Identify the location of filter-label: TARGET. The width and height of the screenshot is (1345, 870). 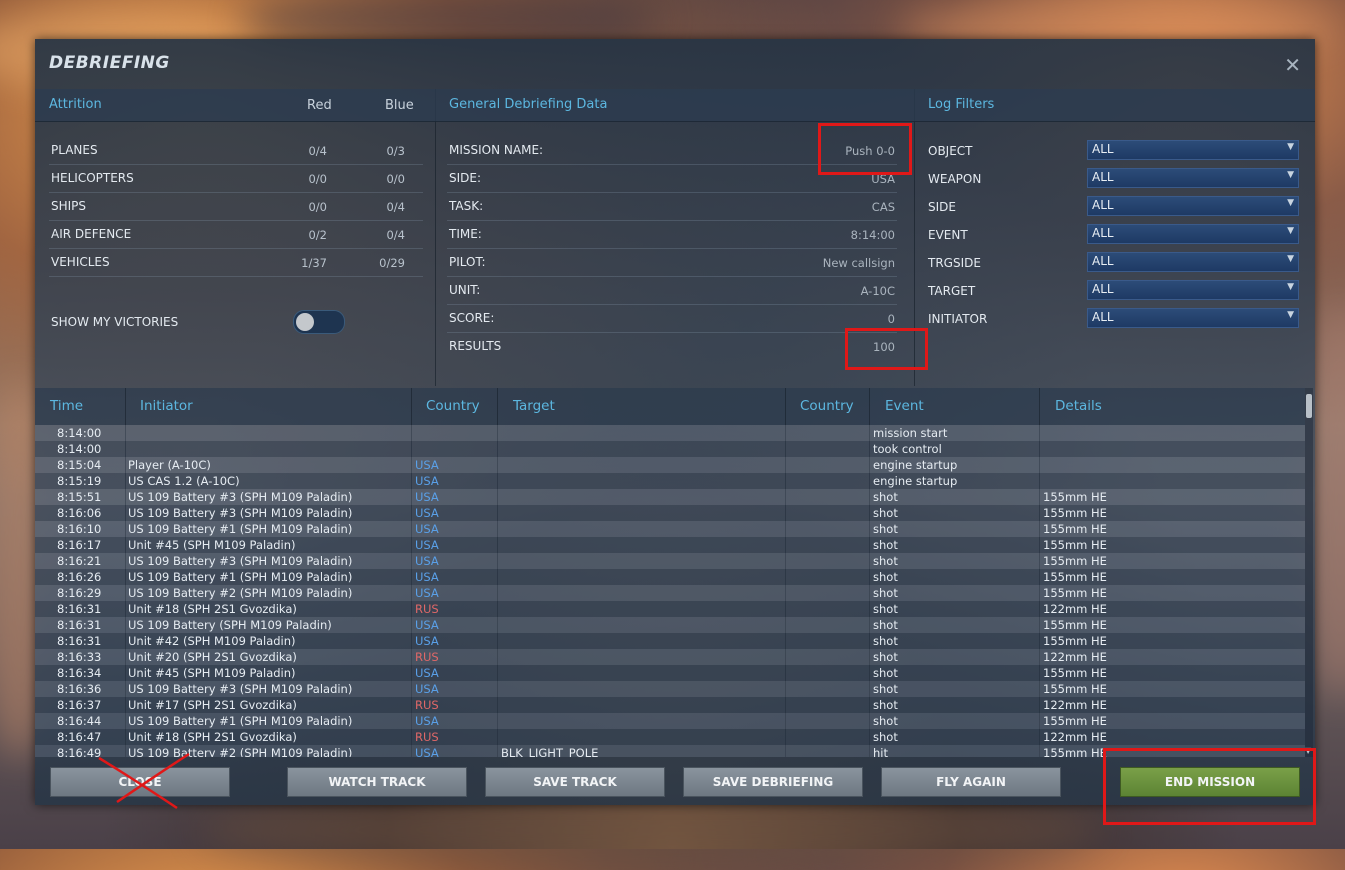
(952, 291).